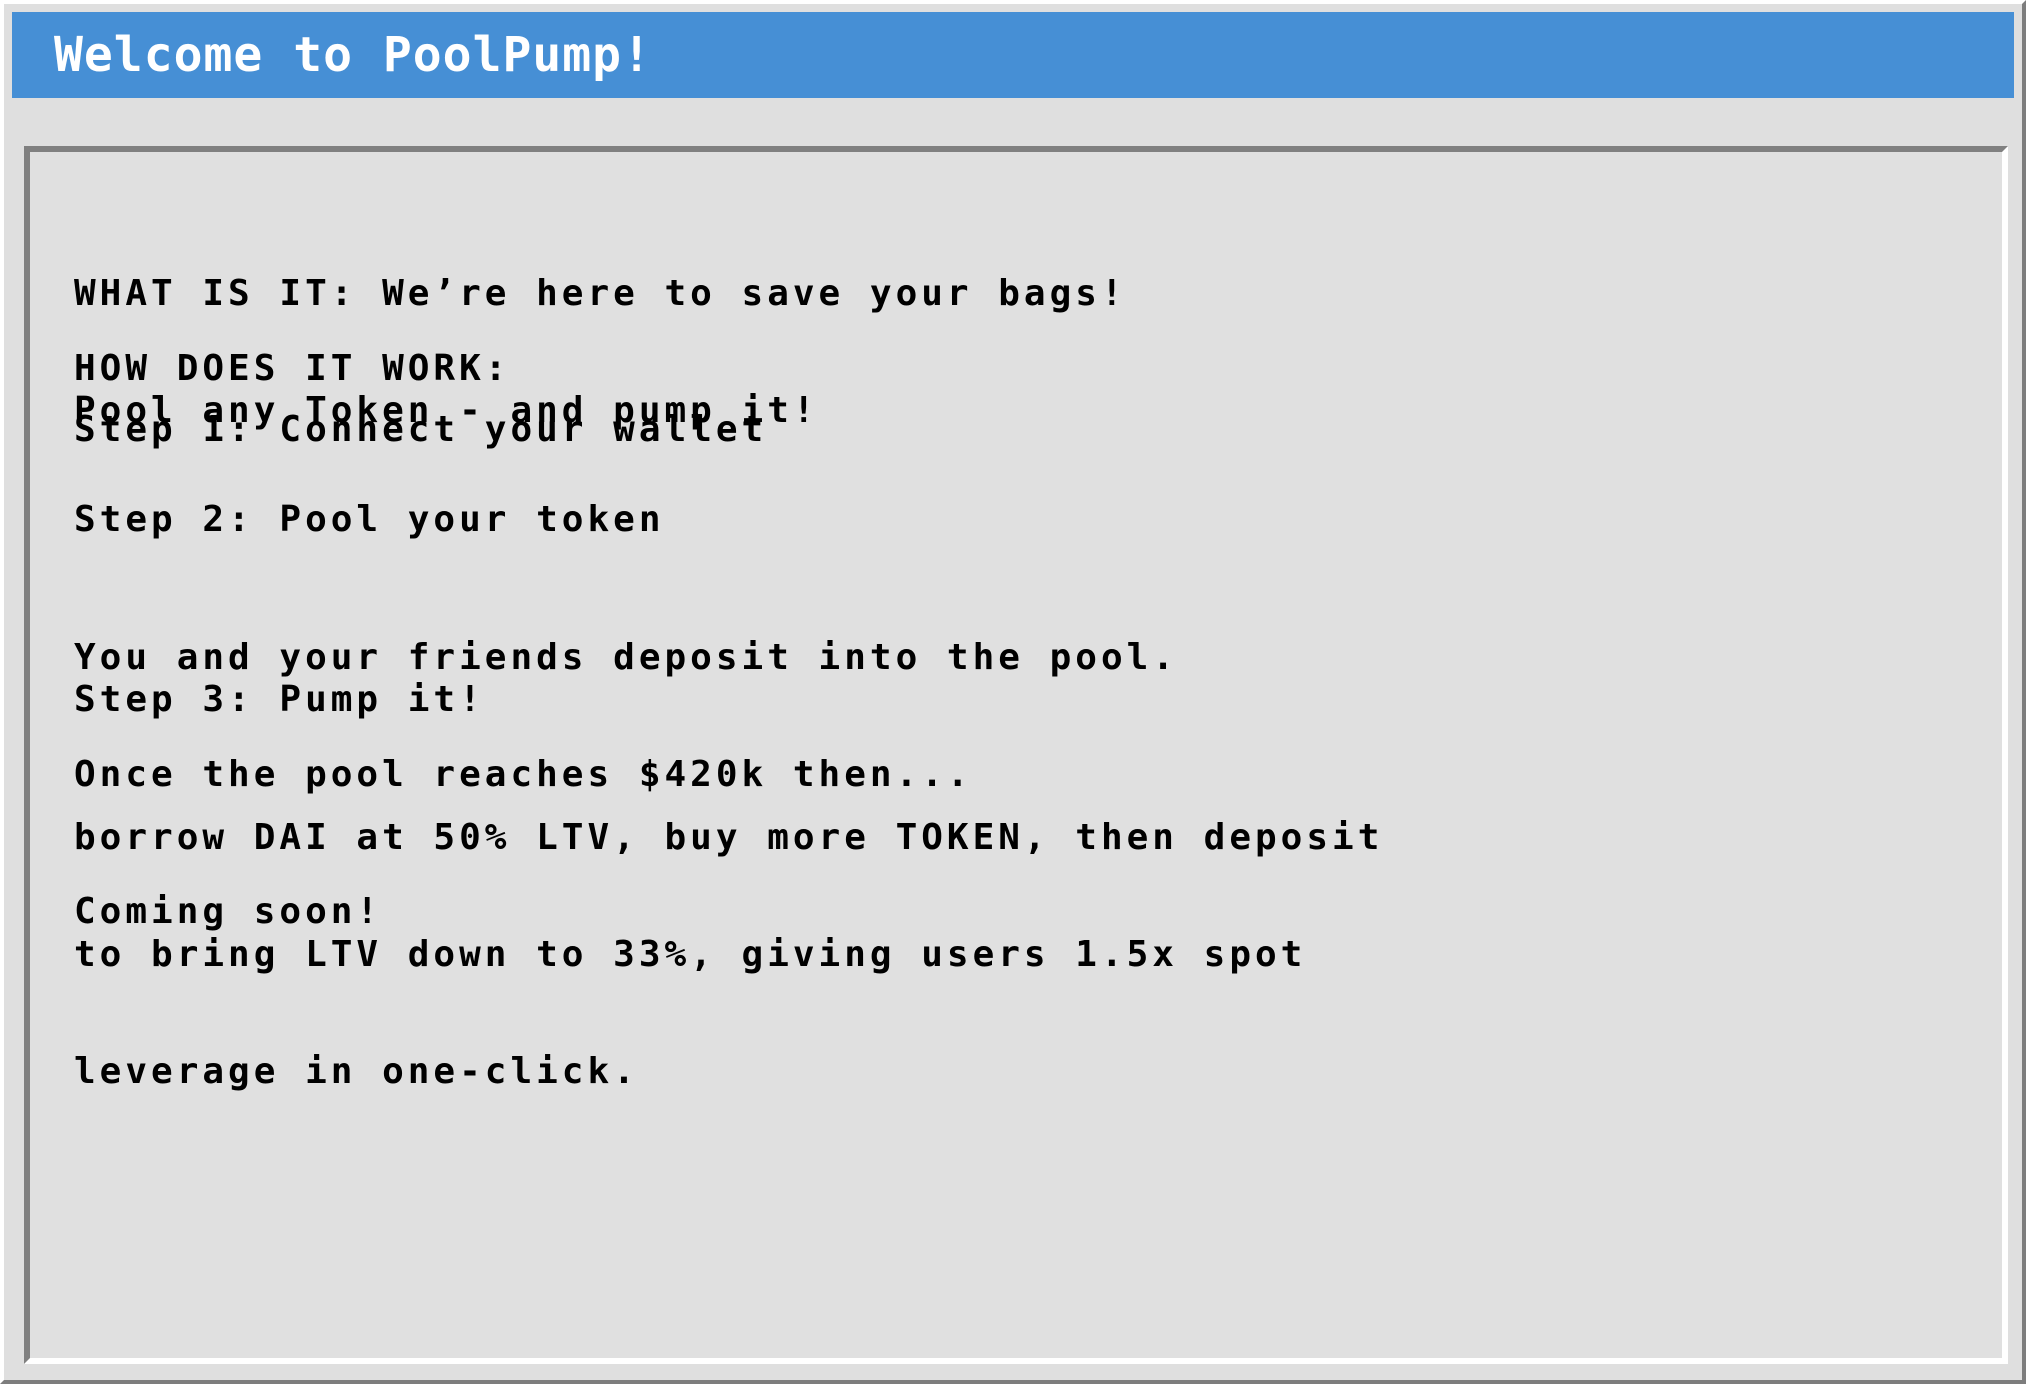  I want to click on step-3-heading: Step 3: Pump it!, so click(279, 699).